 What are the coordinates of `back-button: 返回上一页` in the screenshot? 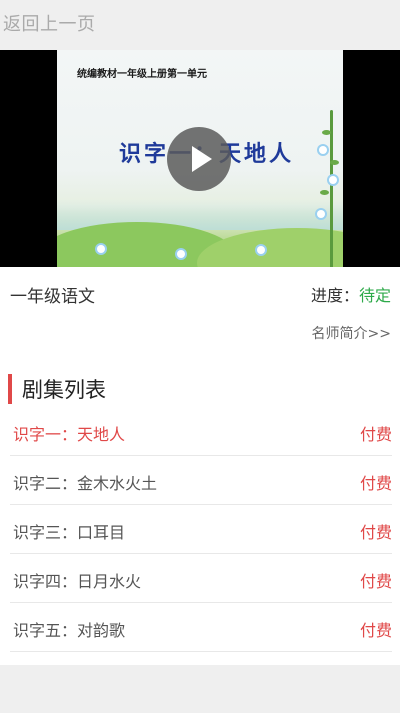 It's located at (49, 23).